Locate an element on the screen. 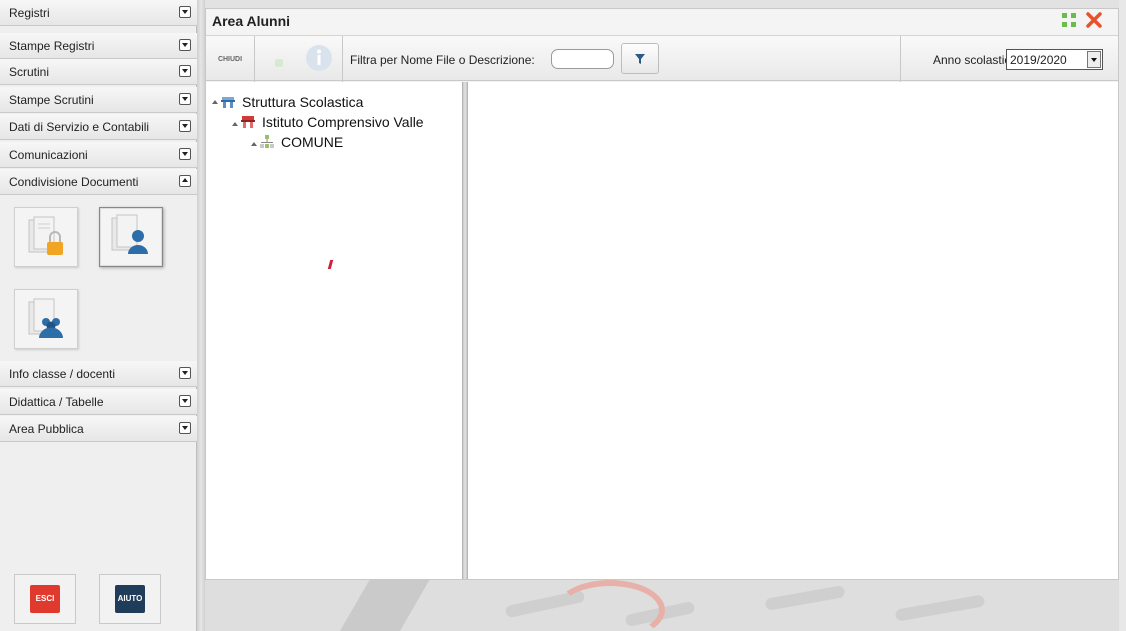 The image size is (1126, 631). year-select: 2019/2020 is located at coordinates (1054, 59).